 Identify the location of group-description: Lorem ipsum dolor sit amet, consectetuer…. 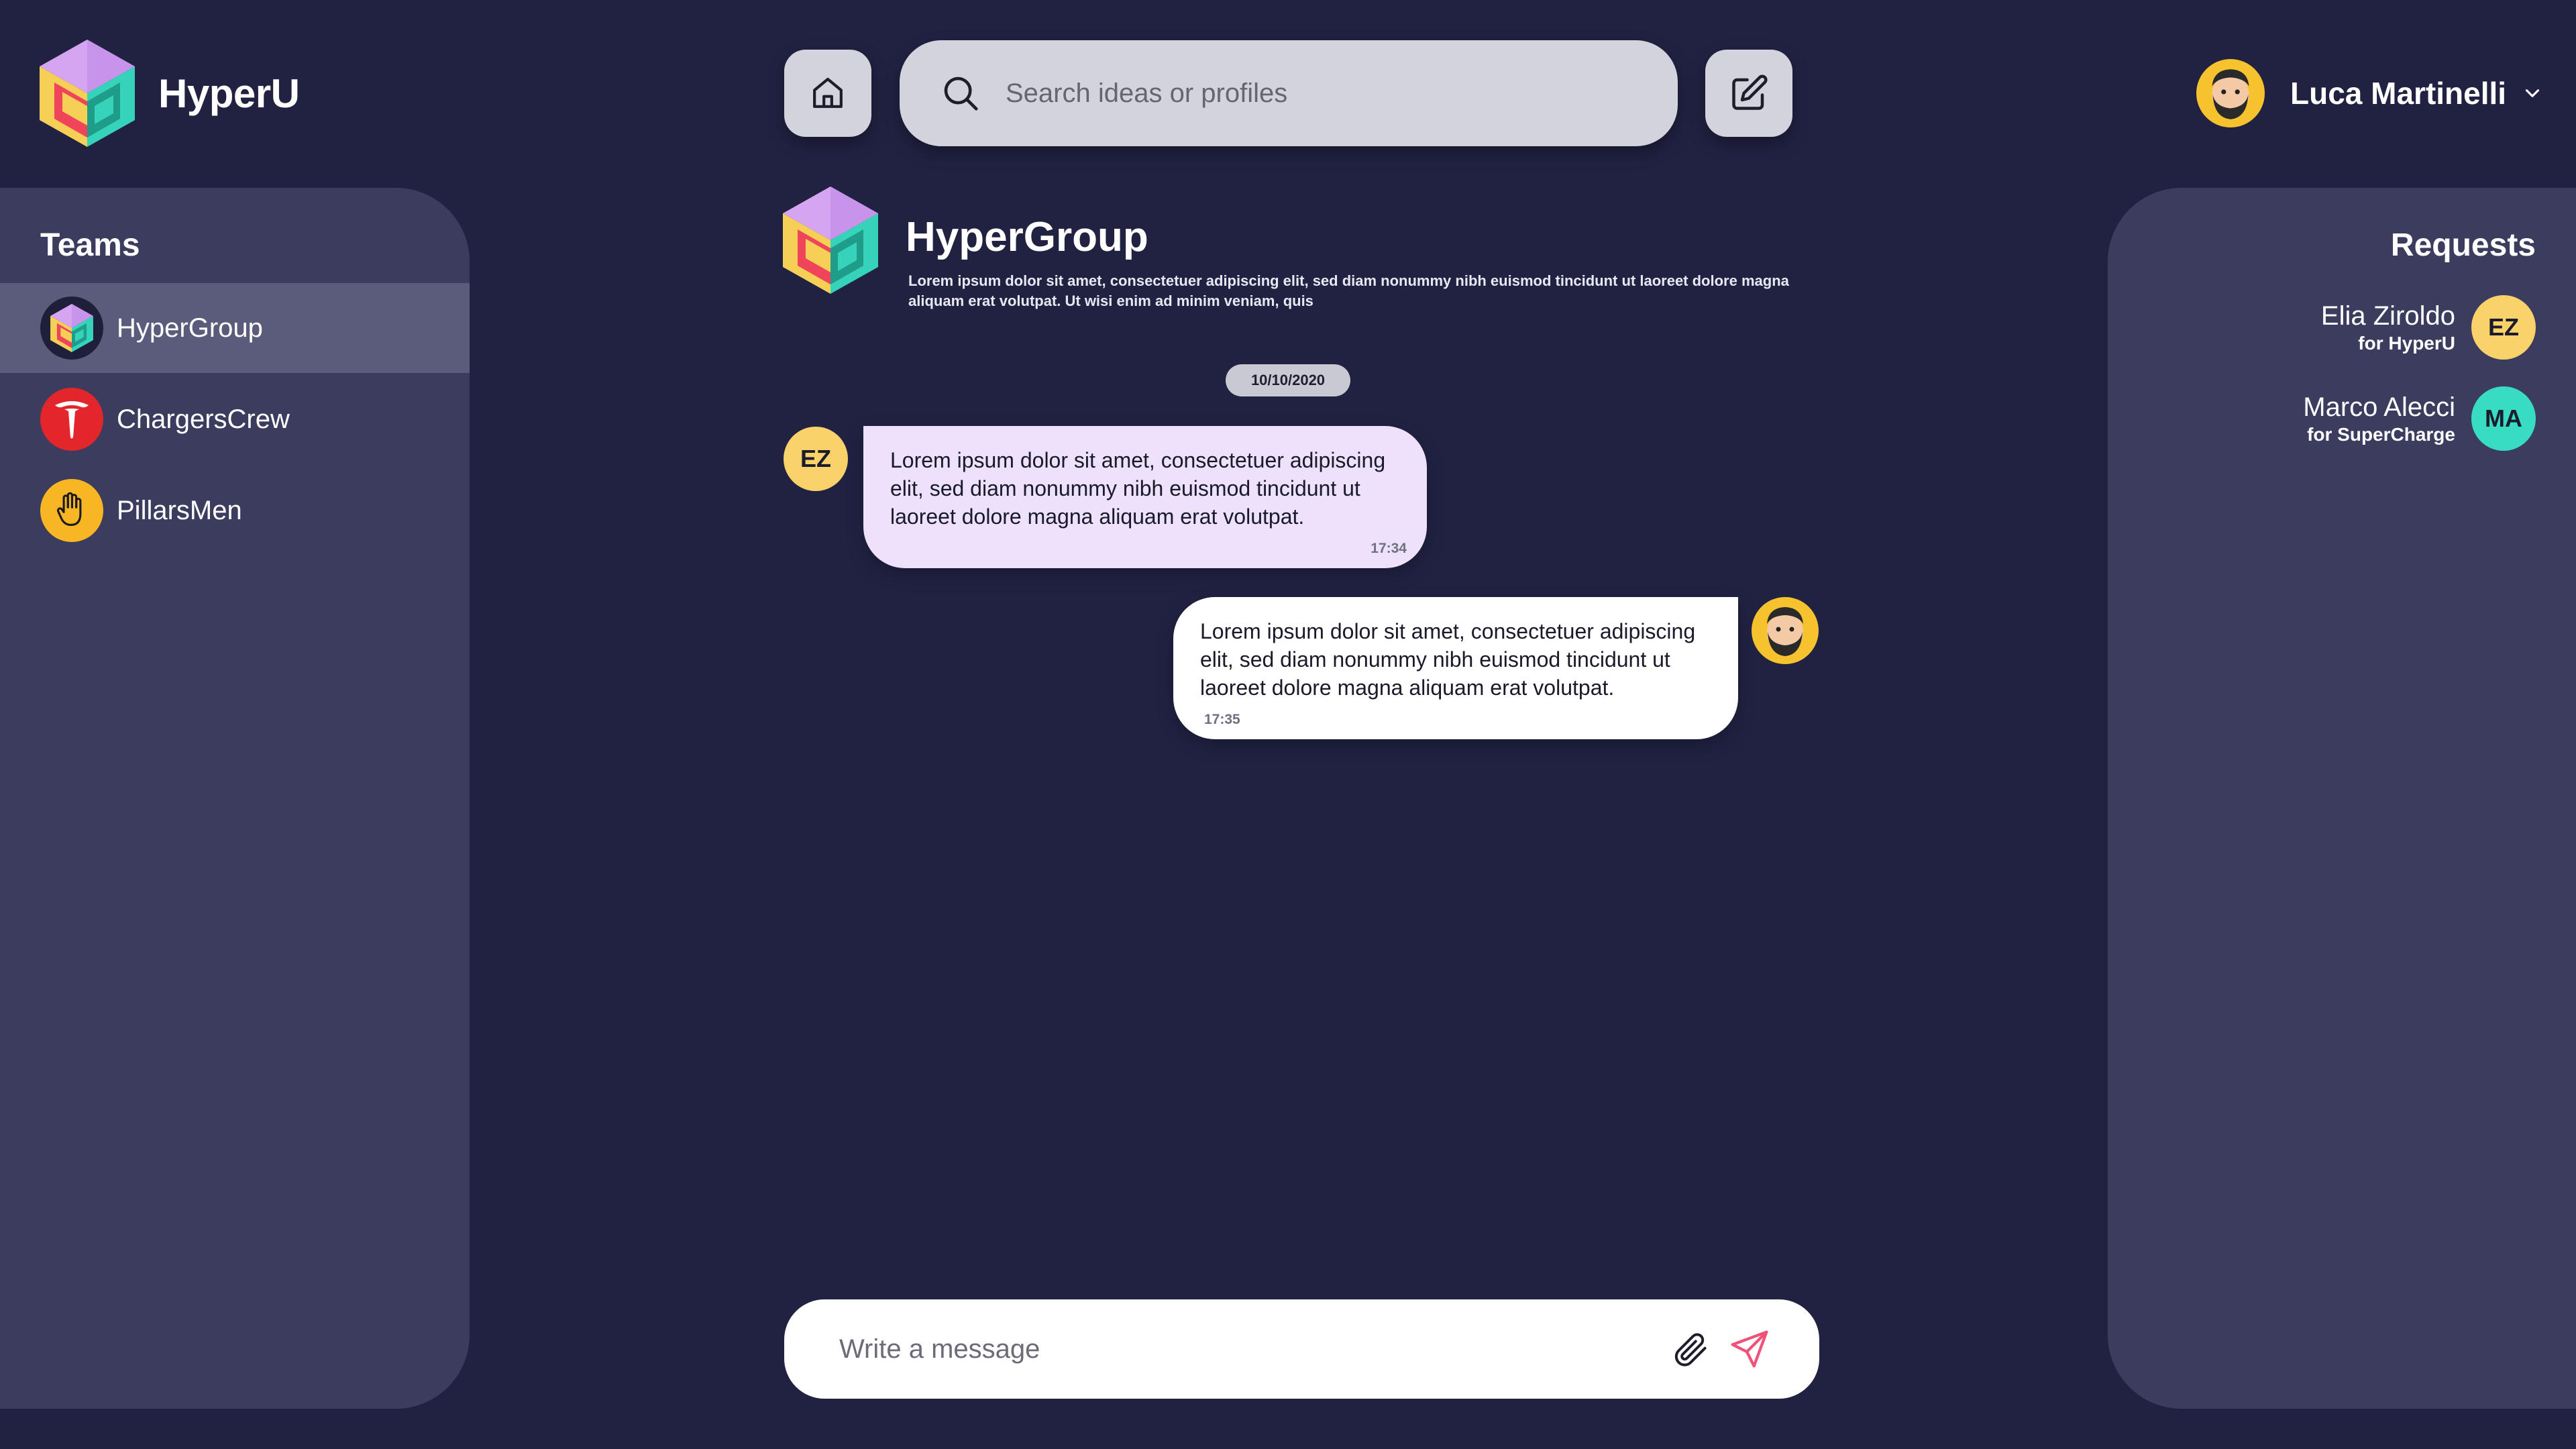
(1348, 290).